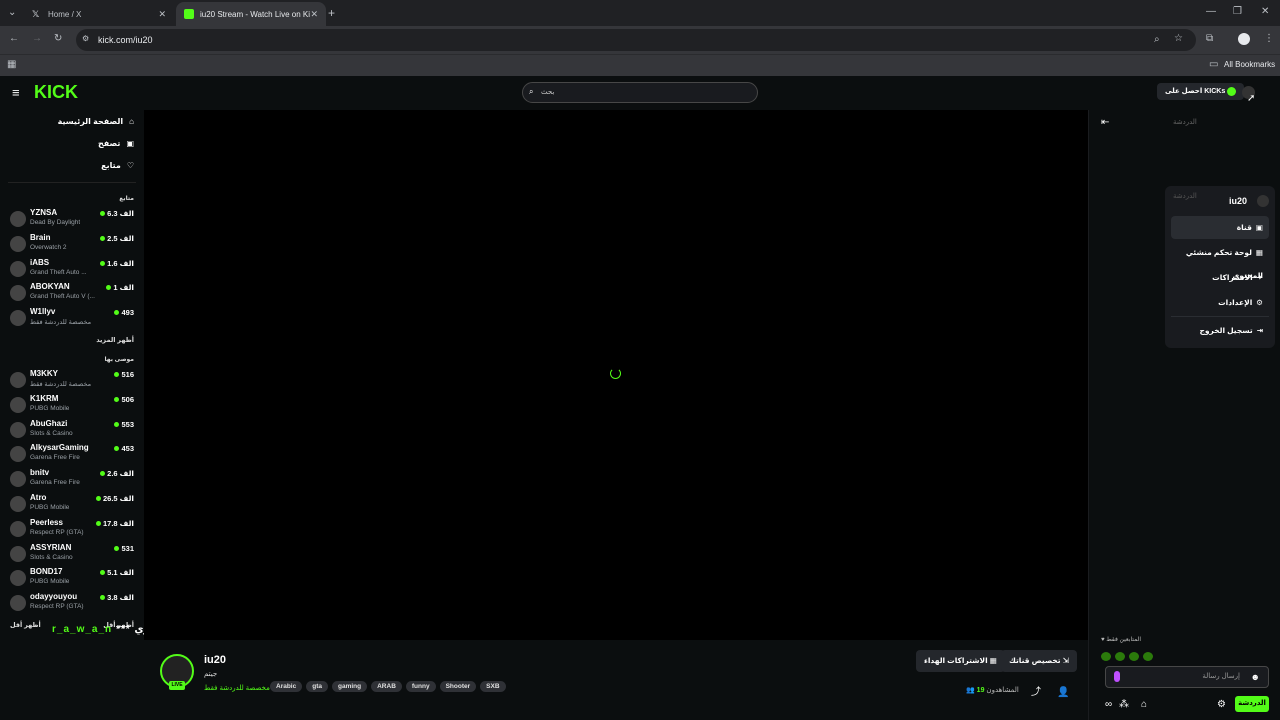 The width and height of the screenshot is (1280, 720). What do you see at coordinates (1265, 11) in the screenshot?
I see `window-close-icon: ✕` at bounding box center [1265, 11].